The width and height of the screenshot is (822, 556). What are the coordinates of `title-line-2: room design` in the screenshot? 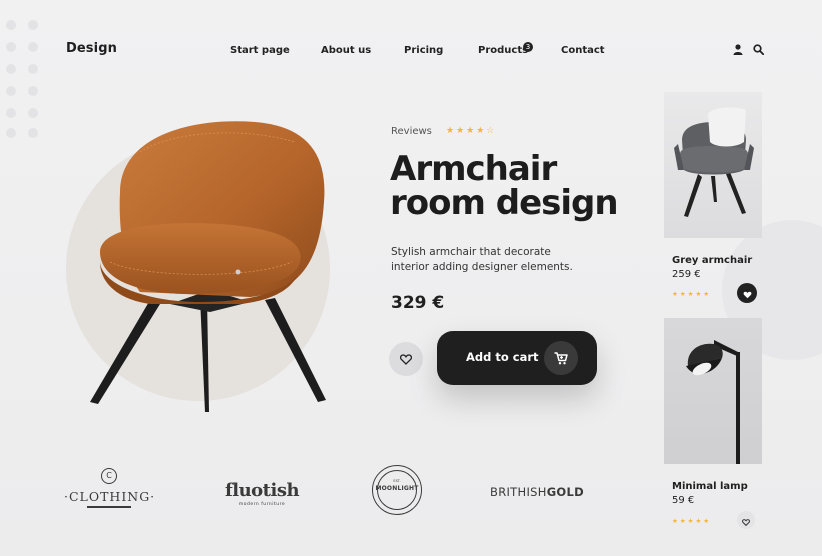 It's located at (504, 203).